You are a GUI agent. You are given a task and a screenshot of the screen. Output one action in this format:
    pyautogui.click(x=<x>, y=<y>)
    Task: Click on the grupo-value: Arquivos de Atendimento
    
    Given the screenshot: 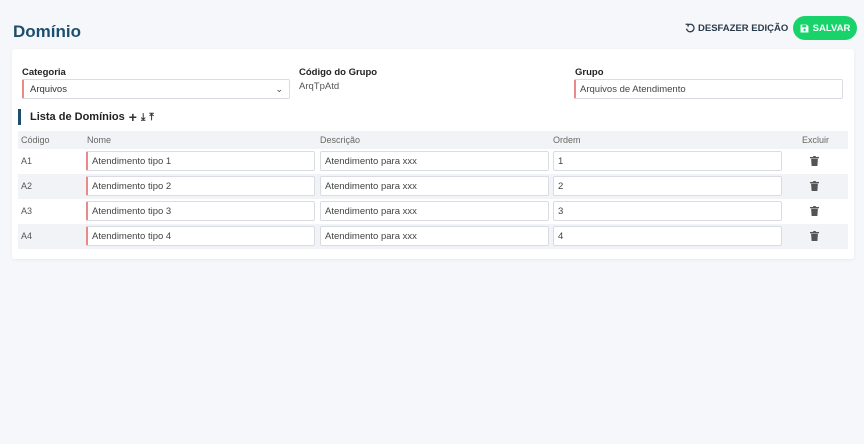 What is the action you would take?
    pyautogui.click(x=633, y=89)
    